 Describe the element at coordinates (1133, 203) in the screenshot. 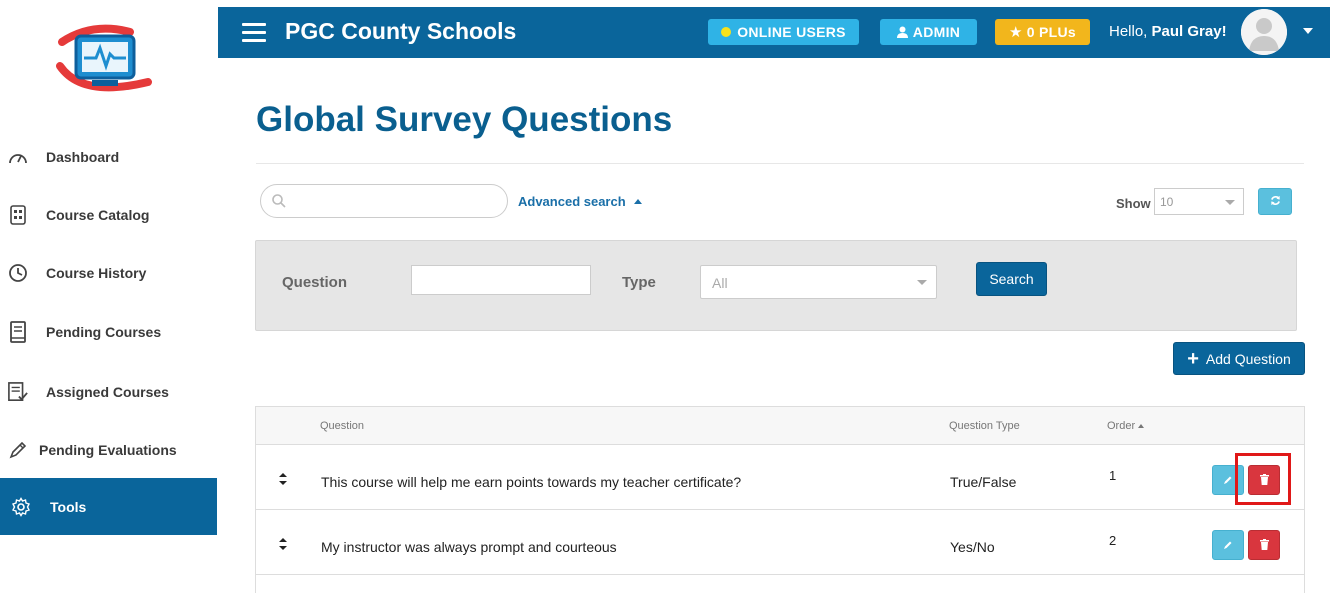

I see `show-label: Show` at that location.